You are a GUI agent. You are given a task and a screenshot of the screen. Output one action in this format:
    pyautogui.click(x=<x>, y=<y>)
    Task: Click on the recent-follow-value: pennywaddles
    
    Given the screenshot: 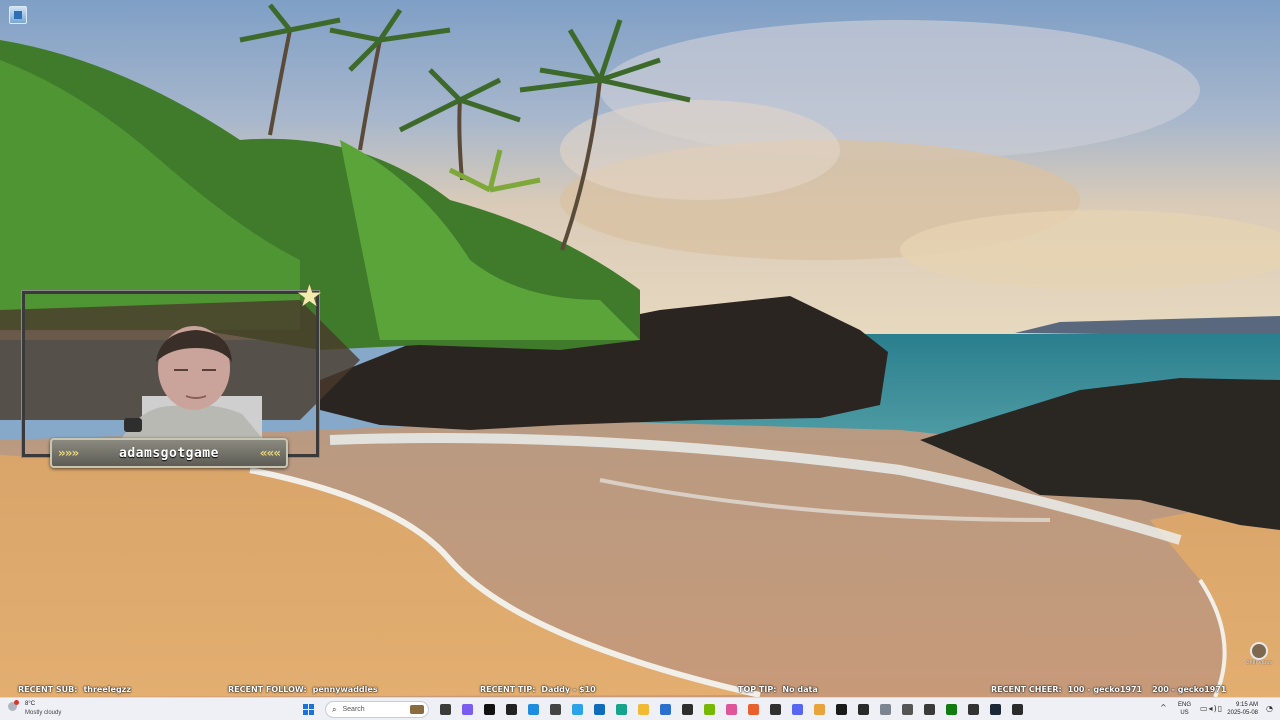 What is the action you would take?
    pyautogui.click(x=345, y=689)
    